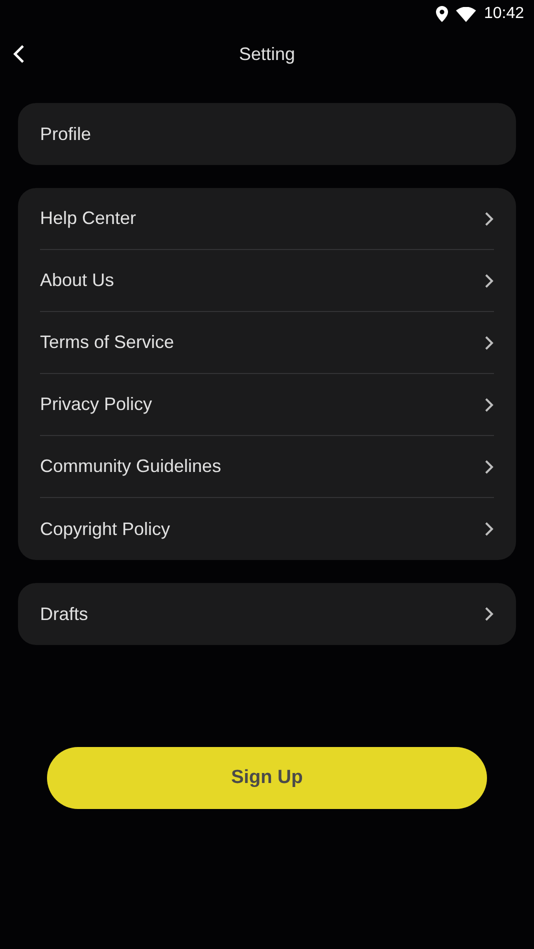 The image size is (534, 949). Describe the element at coordinates (96, 404) in the screenshot. I see `settings-item: Privacy Policy` at that location.